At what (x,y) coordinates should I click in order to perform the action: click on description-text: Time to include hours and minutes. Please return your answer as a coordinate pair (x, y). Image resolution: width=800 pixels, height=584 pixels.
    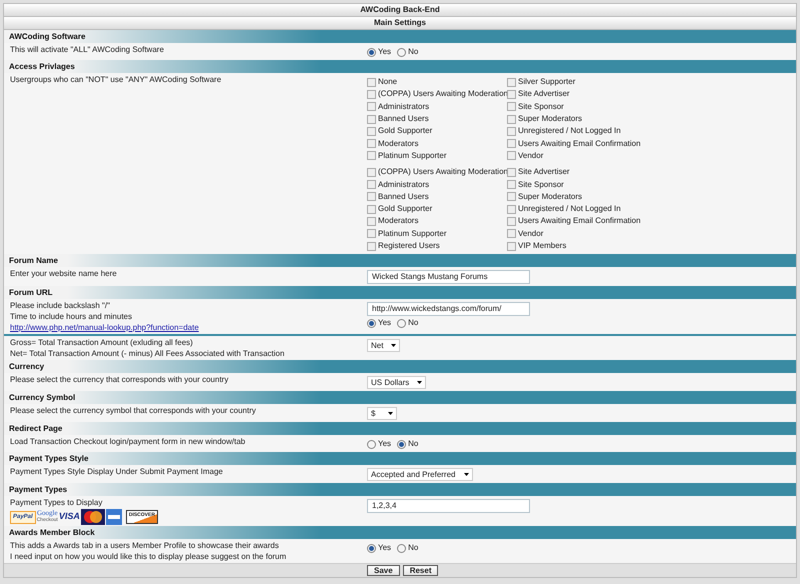
    Looking at the image, I should click on (71, 316).